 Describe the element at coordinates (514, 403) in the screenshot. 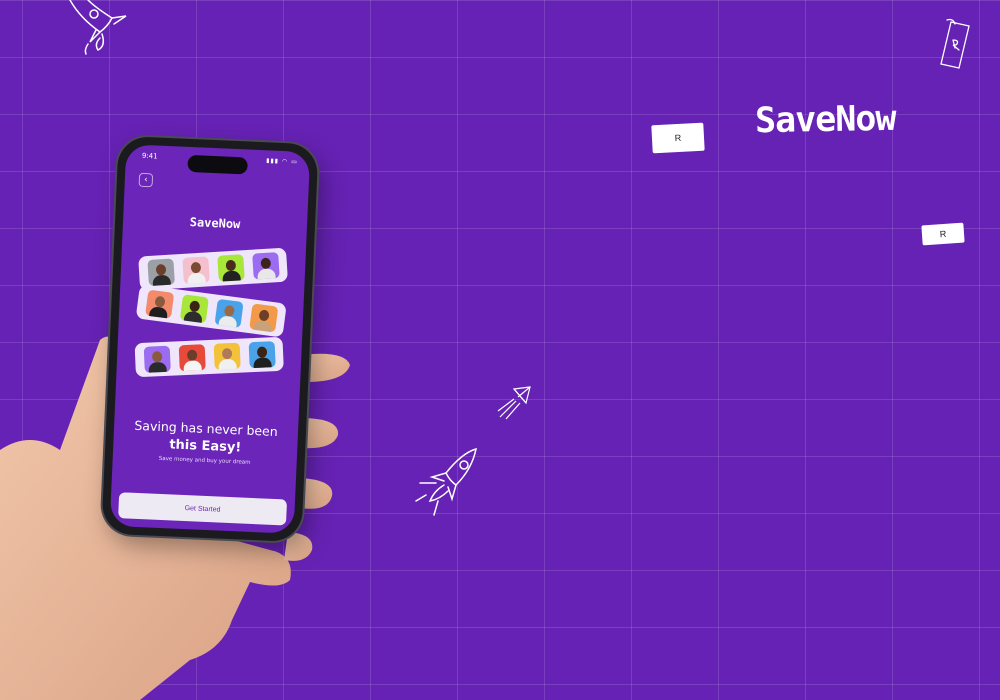

I see `kite-doodle-icon` at that location.